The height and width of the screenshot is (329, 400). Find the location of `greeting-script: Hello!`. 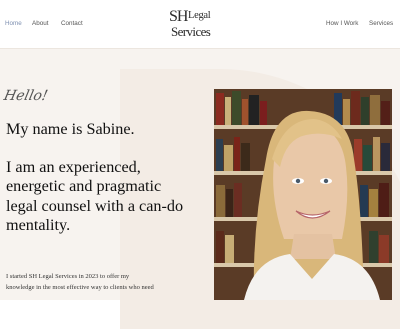

greeting-script: Hello! is located at coordinates (26, 96).